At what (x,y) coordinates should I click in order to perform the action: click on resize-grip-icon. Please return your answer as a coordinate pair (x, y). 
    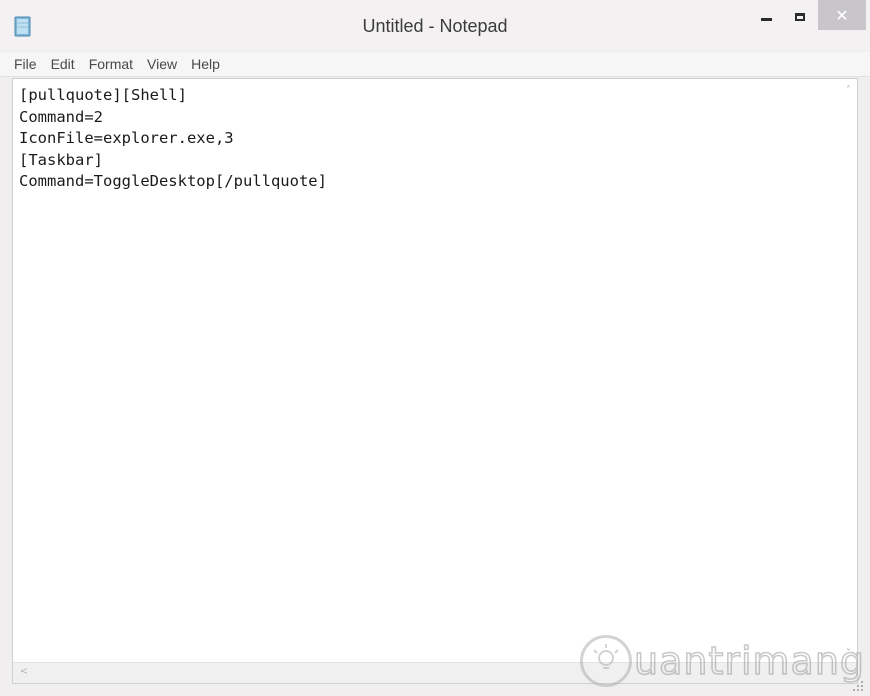
    Looking at the image, I should click on (858, 686).